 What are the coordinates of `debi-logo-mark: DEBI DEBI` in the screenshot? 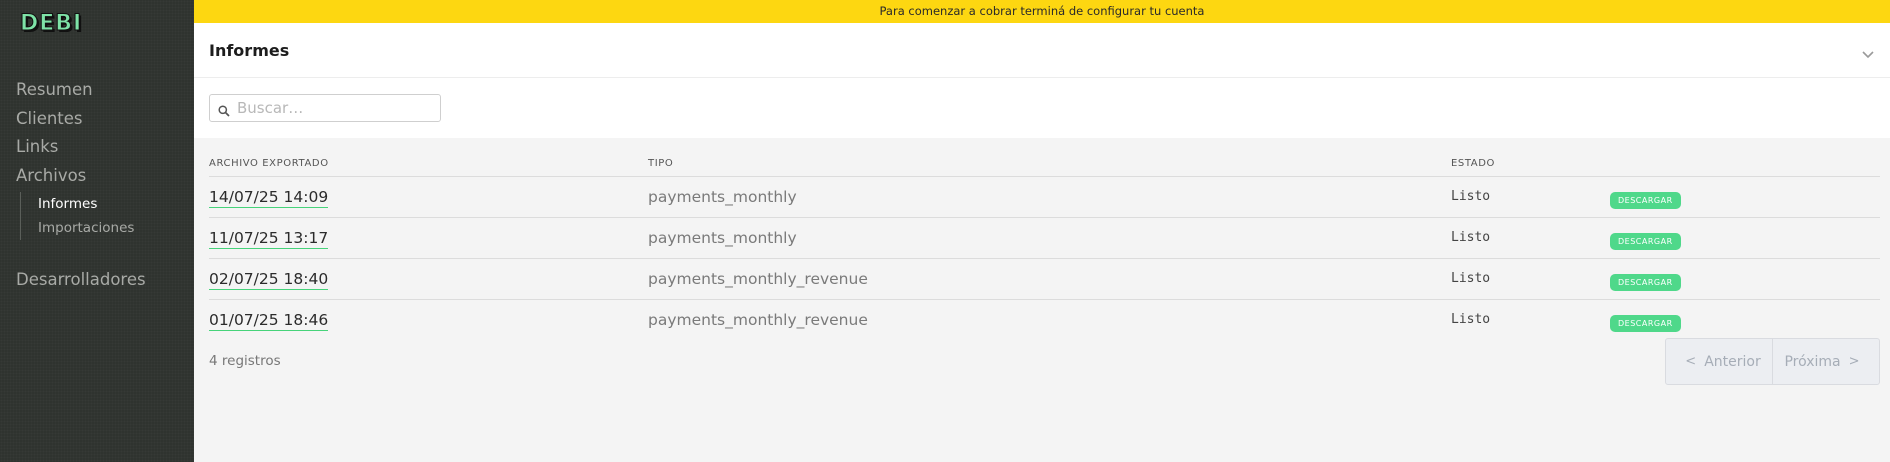 It's located at (52, 25).